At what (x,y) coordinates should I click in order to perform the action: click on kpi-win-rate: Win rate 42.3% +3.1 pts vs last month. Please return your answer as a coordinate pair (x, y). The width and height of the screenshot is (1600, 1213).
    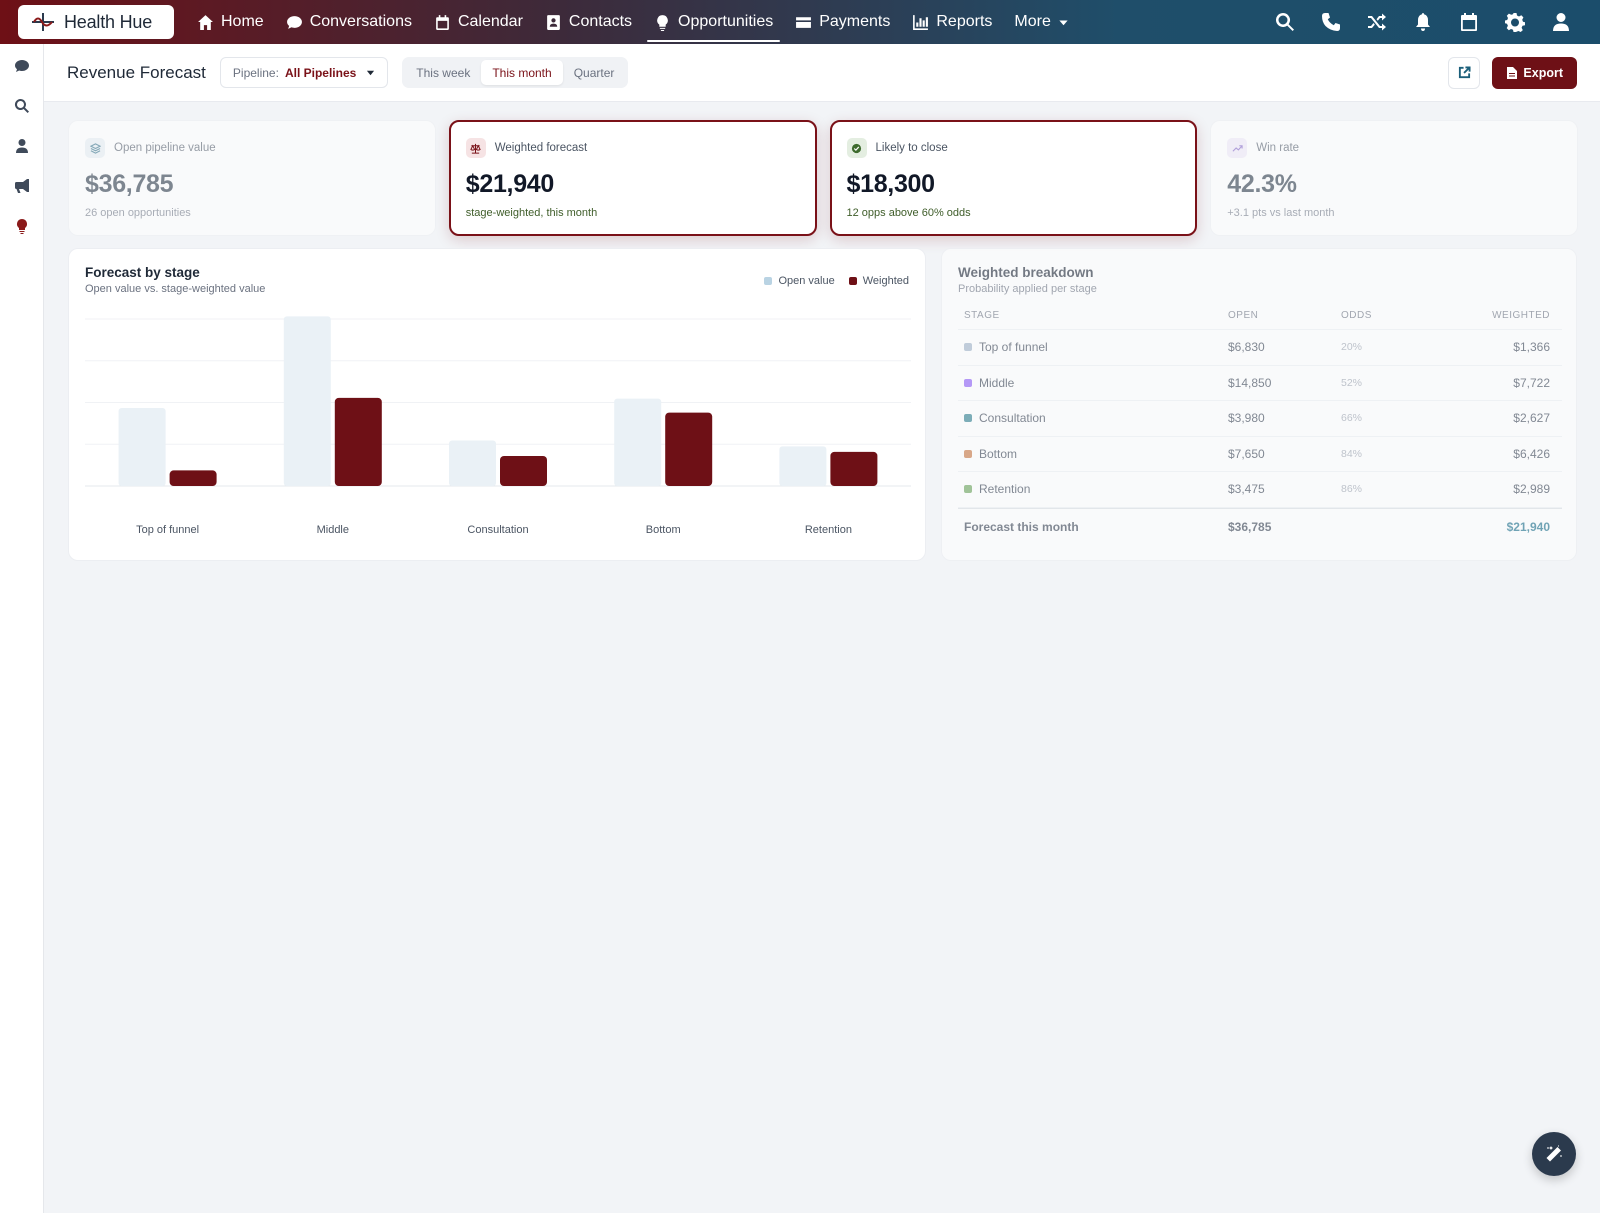
    Looking at the image, I should click on (1394, 178).